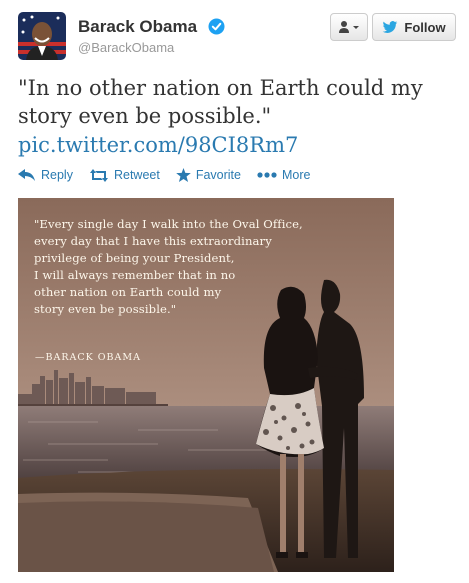 The width and height of the screenshot is (469, 583). Describe the element at coordinates (218, 175) in the screenshot. I see `favorite-label: Favorite` at that location.